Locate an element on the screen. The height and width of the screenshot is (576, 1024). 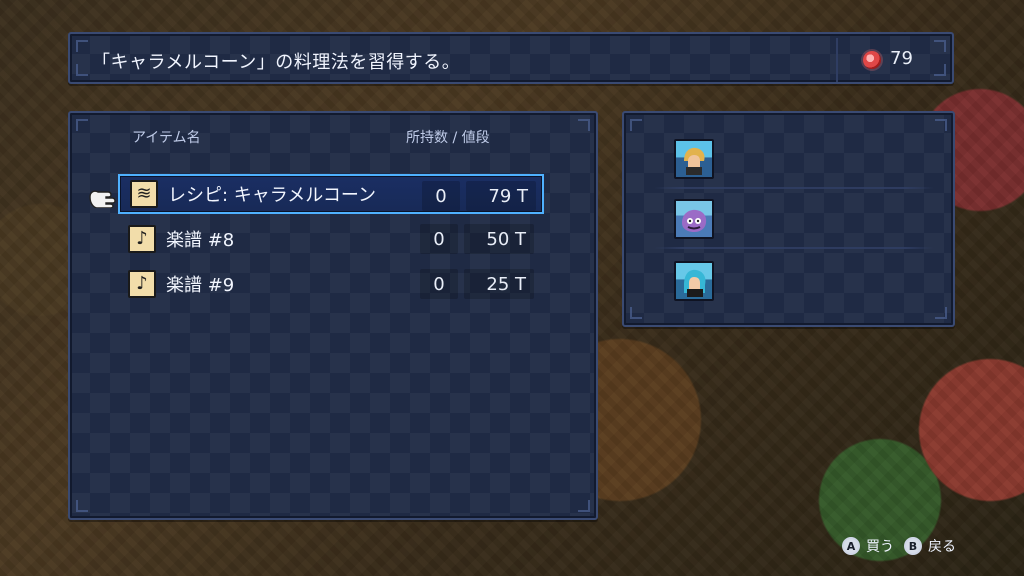
item-price: 25 T is located at coordinates (499, 284).